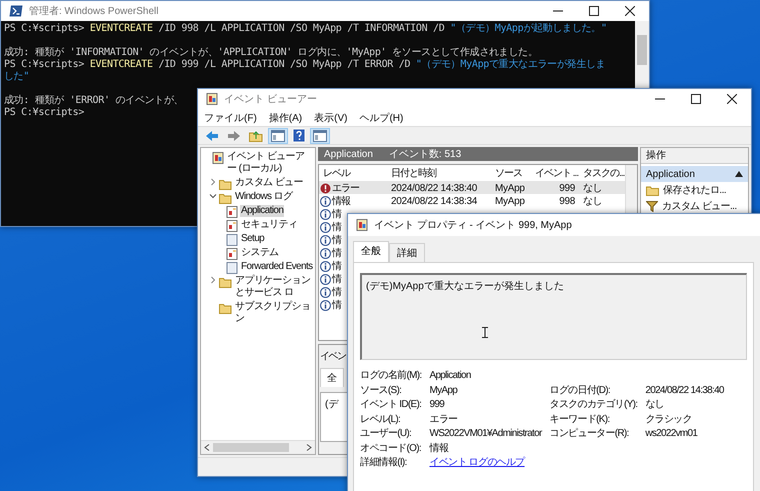 The width and height of the screenshot is (760, 491). Describe the element at coordinates (580, 420) in the screenshot. I see `field-label: キーワード(K):` at that location.